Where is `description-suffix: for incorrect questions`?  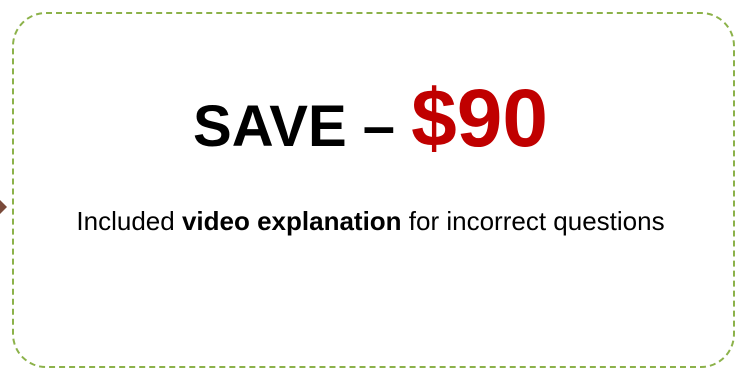 description-suffix: for incorrect questions is located at coordinates (533, 221).